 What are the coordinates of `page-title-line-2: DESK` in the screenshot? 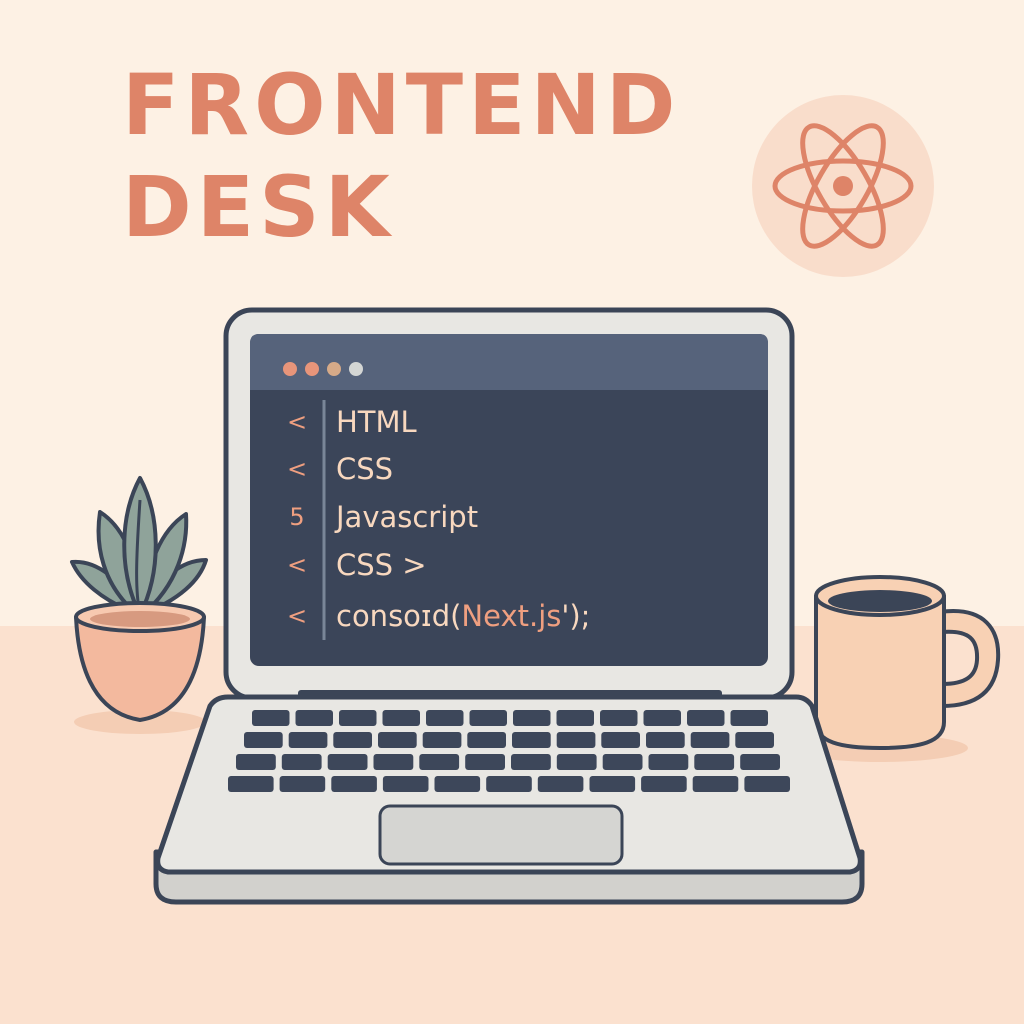 It's located at (258, 207).